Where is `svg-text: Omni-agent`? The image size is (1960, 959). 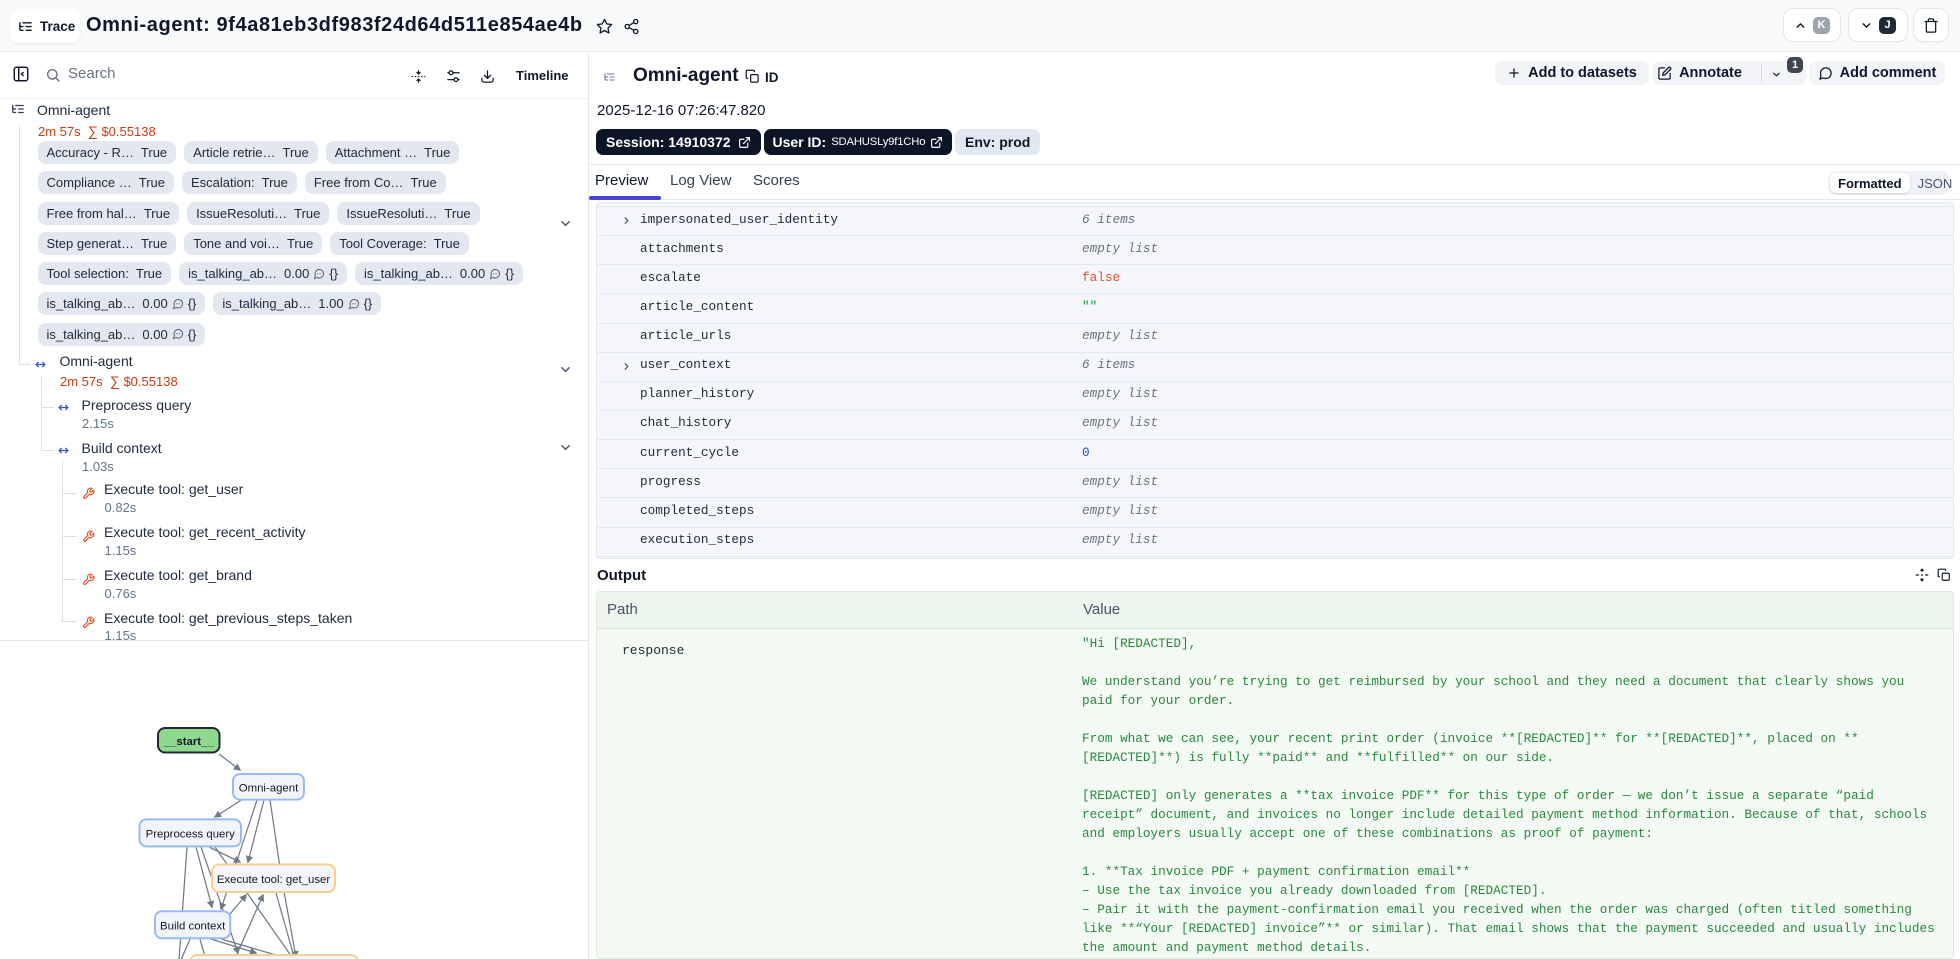 svg-text: Omni-agent is located at coordinates (269, 788).